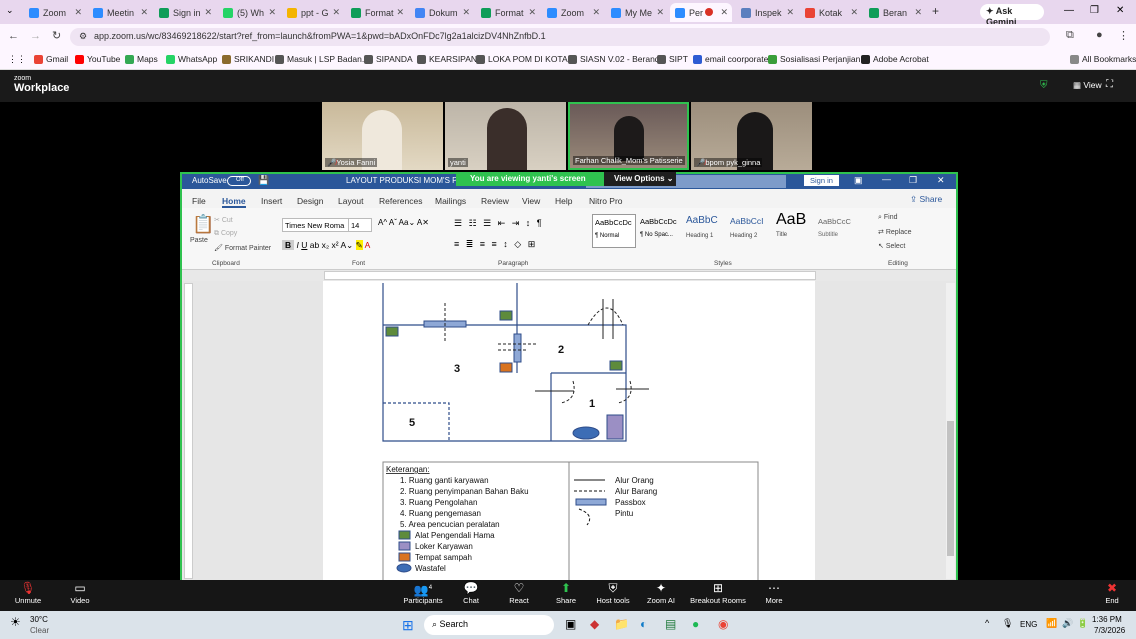 The image size is (1136, 639). I want to click on view-button: ▦ View, so click(1087, 85).